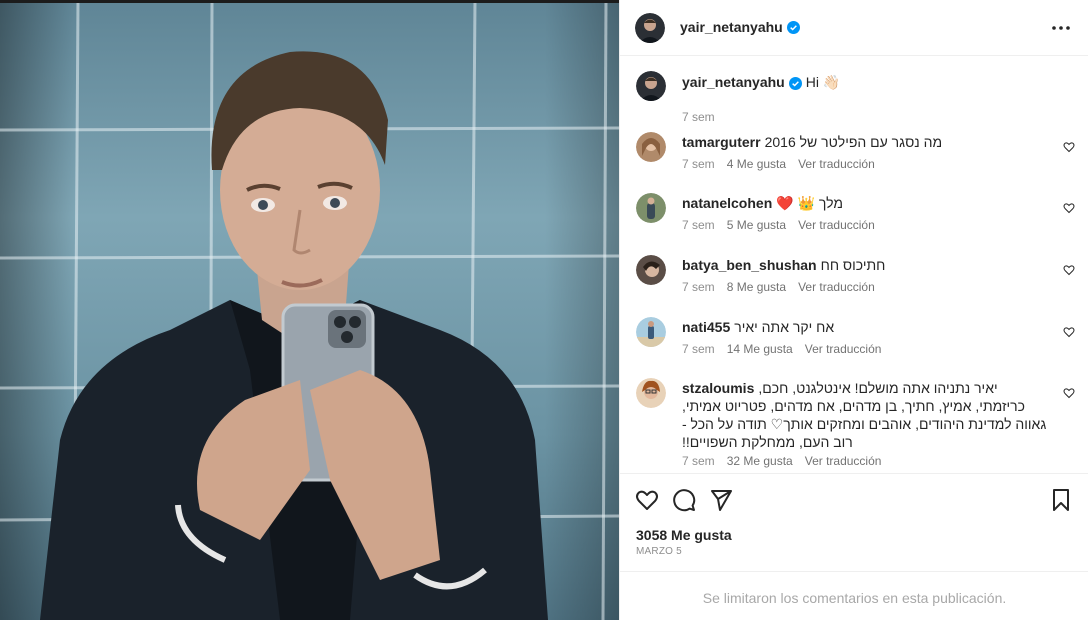  What do you see at coordinates (706, 327) in the screenshot?
I see `comment-username: nati455` at bounding box center [706, 327].